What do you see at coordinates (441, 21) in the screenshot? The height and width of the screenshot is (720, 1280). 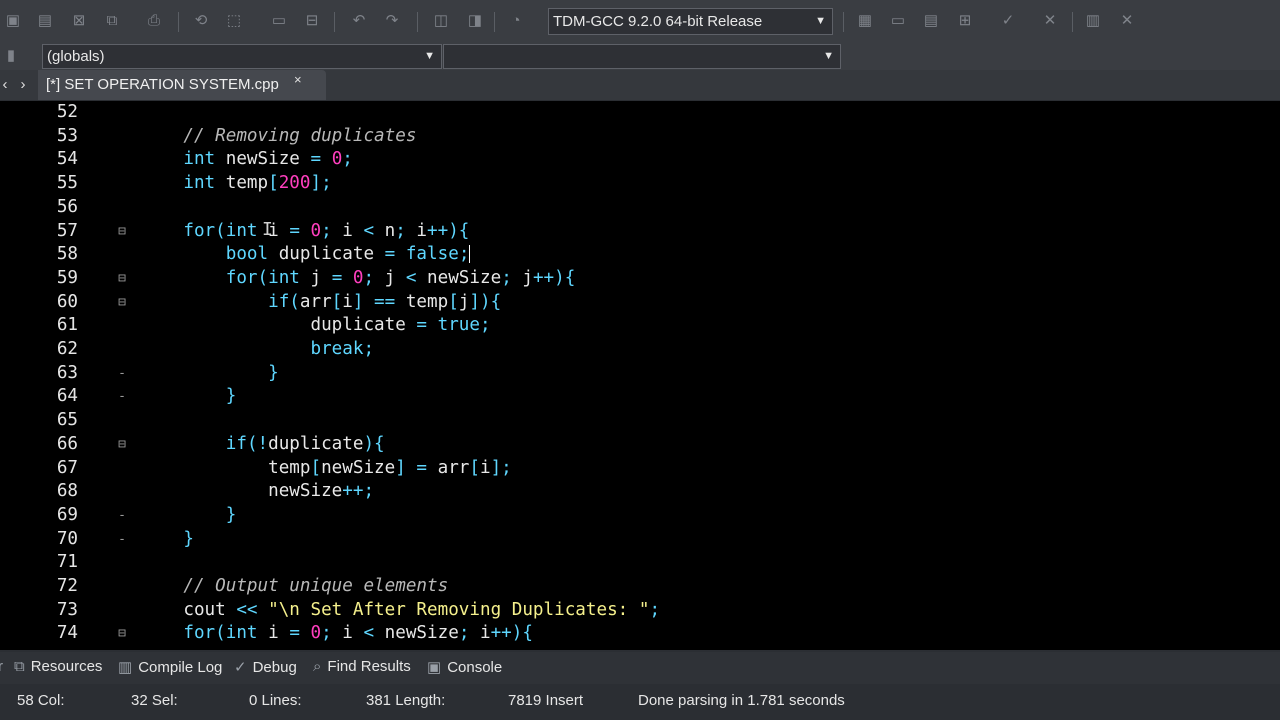 I see `new-class-icon: ◫` at bounding box center [441, 21].